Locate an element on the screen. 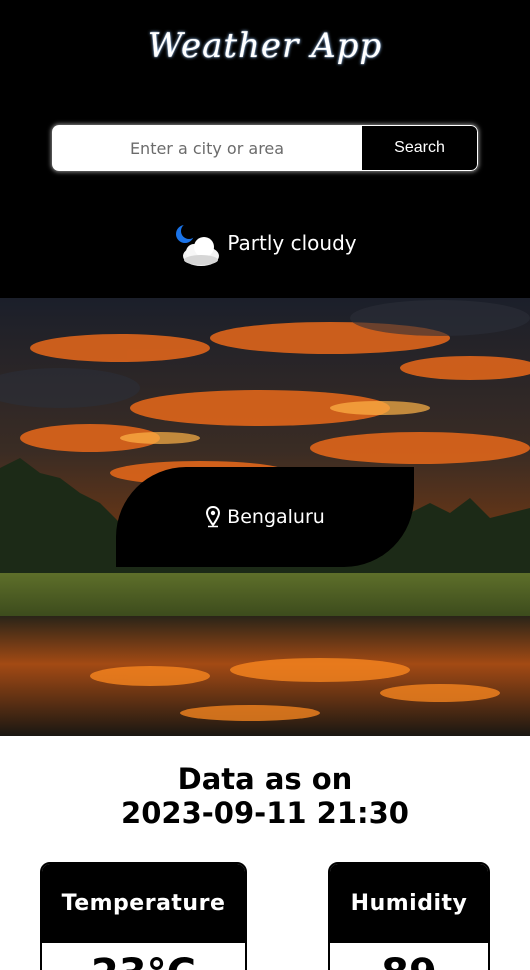 The height and width of the screenshot is (970, 530). temperature-value: 23°C is located at coordinates (143, 956).